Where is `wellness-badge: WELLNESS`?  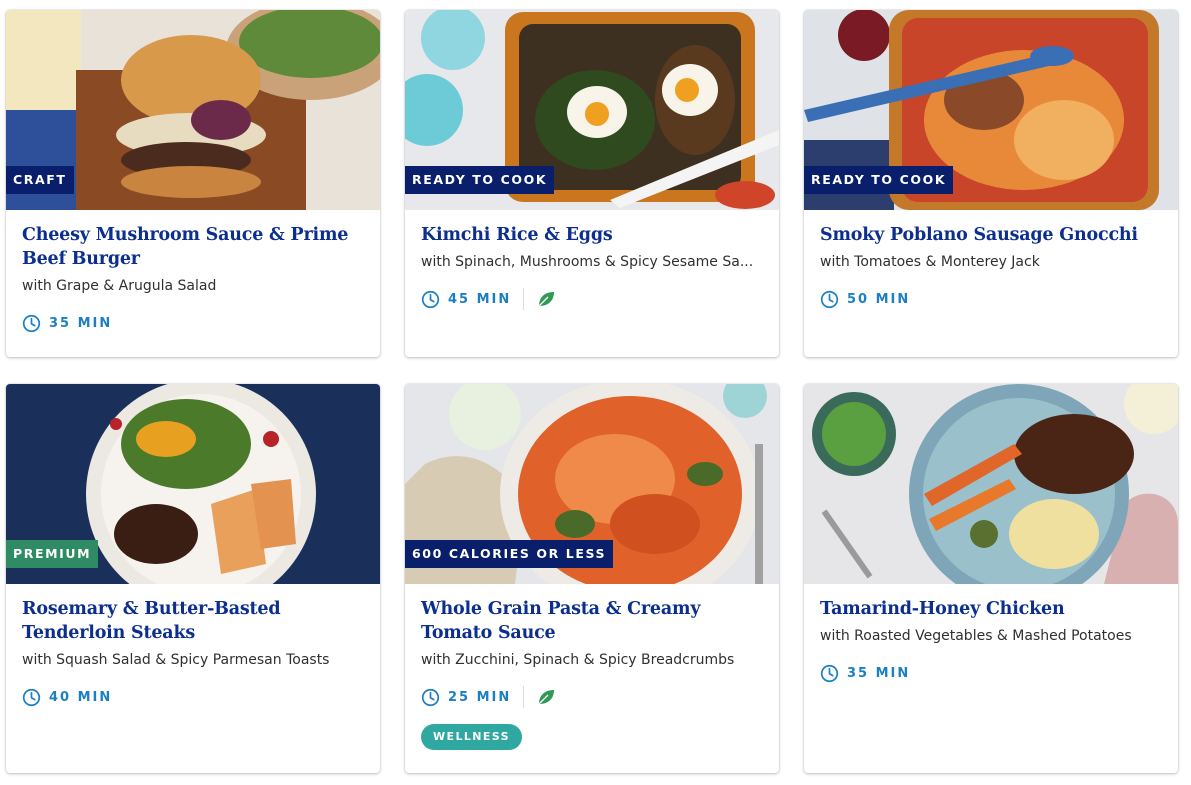
wellness-badge: WELLNESS is located at coordinates (471, 737).